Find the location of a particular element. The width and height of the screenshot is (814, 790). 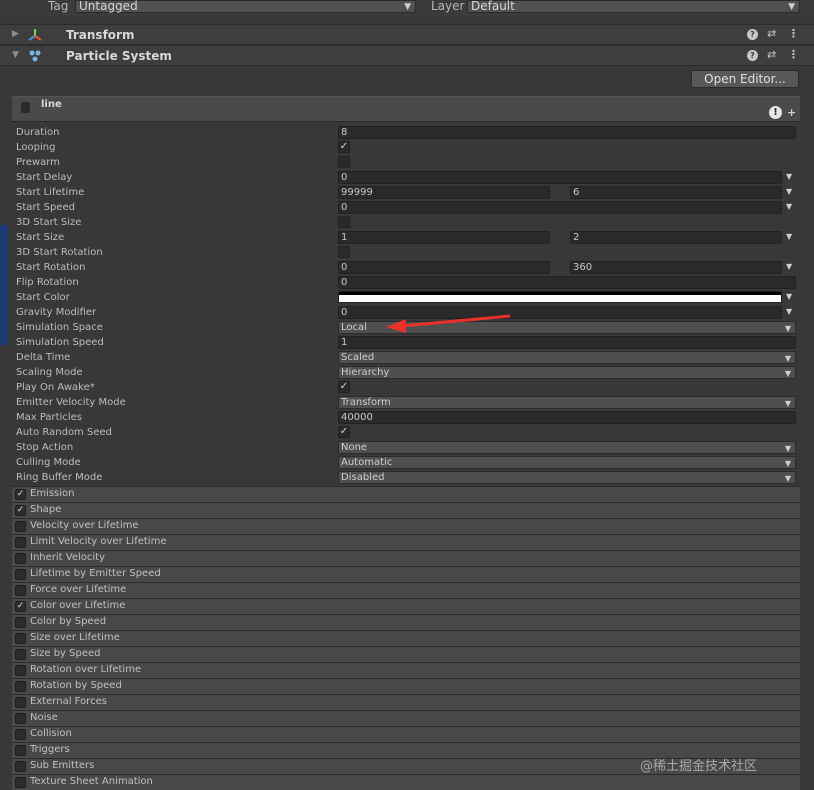

transform-title: Transform is located at coordinates (100, 35).